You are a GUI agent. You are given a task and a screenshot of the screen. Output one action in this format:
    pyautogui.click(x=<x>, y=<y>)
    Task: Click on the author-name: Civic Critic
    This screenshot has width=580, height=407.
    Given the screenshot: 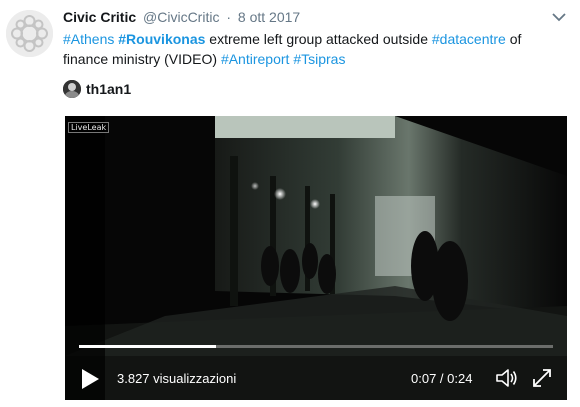 What is the action you would take?
    pyautogui.click(x=99, y=17)
    